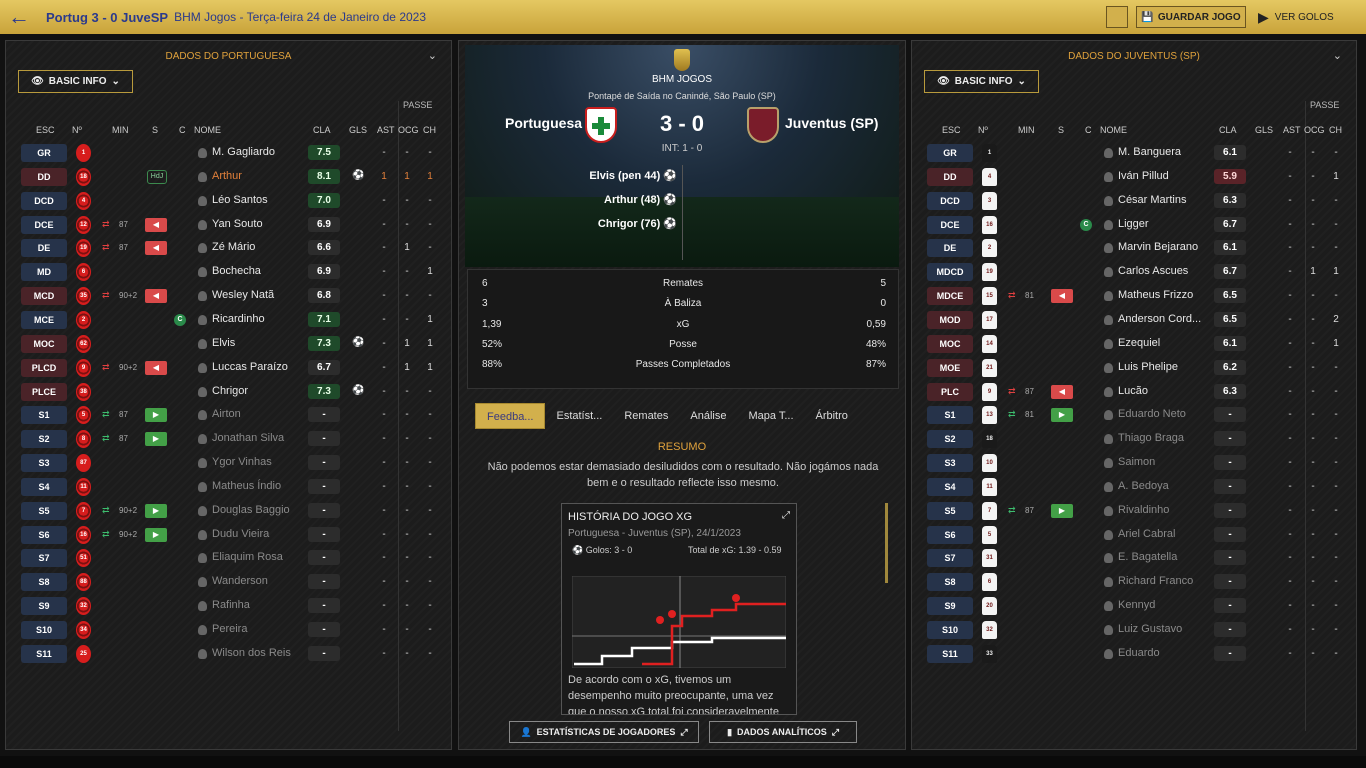 The width and height of the screenshot is (1366, 768). I want to click on player-row: MDCE 15 ⇄ 81 ◀ Matheus Frizzo 6.5 - - -, so click(1134, 296).